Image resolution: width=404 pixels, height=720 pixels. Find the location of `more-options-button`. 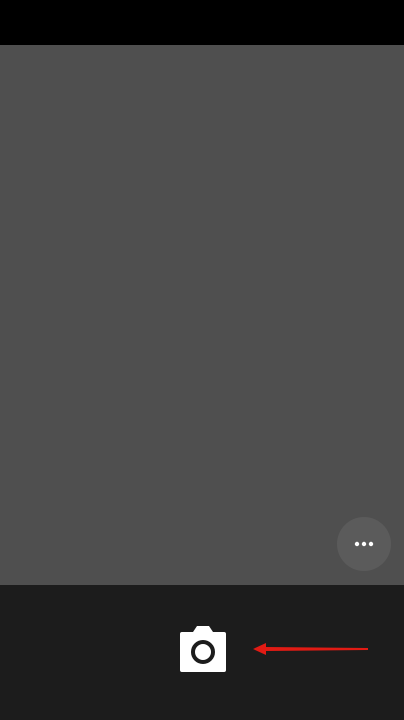

more-options-button is located at coordinates (364, 544).